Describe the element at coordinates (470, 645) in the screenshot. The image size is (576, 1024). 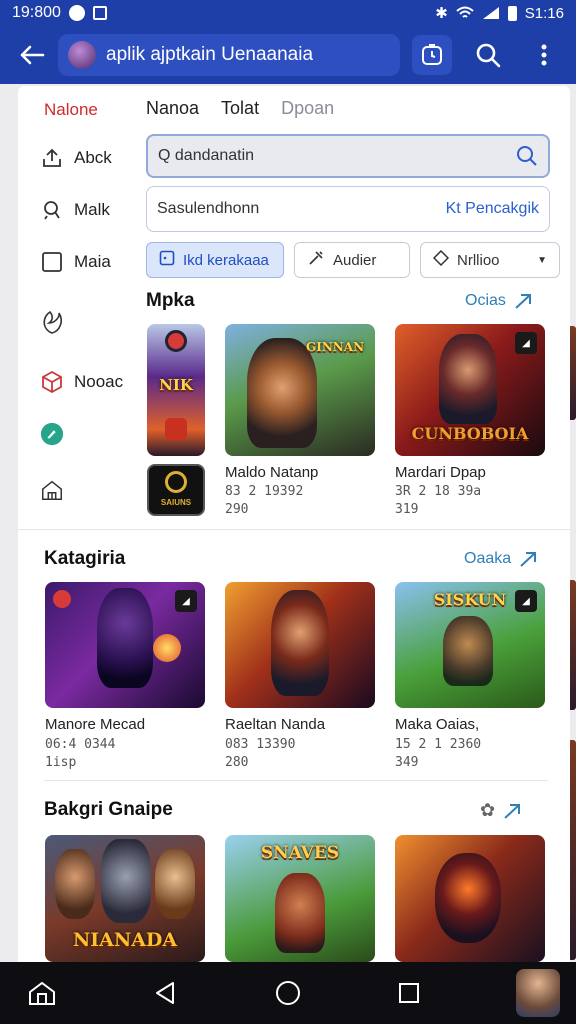
I see `game-thumbnail: ◢ SISKUN` at that location.